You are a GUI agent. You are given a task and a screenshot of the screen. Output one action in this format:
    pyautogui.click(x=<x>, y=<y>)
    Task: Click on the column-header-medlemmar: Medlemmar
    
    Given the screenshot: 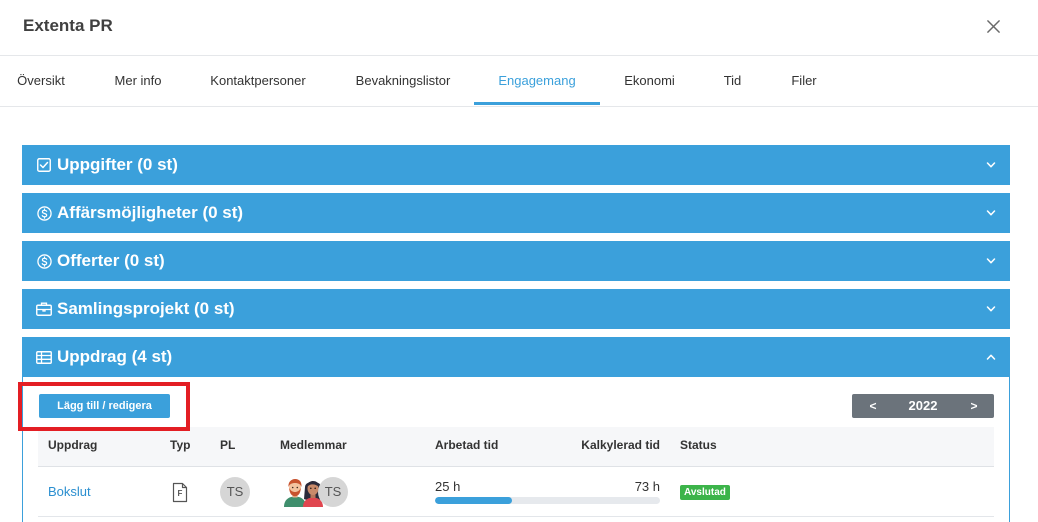 What is the action you would take?
    pyautogui.click(x=313, y=445)
    